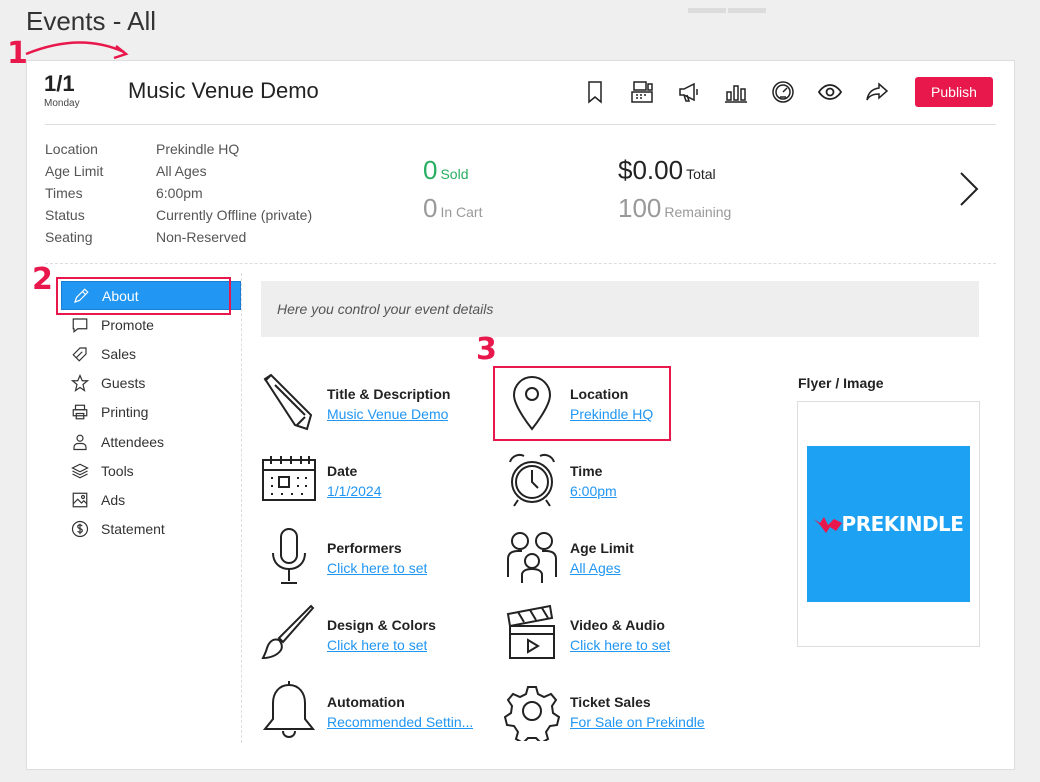 This screenshot has width=1040, height=782. I want to click on calendar-icon, so click(289, 478).